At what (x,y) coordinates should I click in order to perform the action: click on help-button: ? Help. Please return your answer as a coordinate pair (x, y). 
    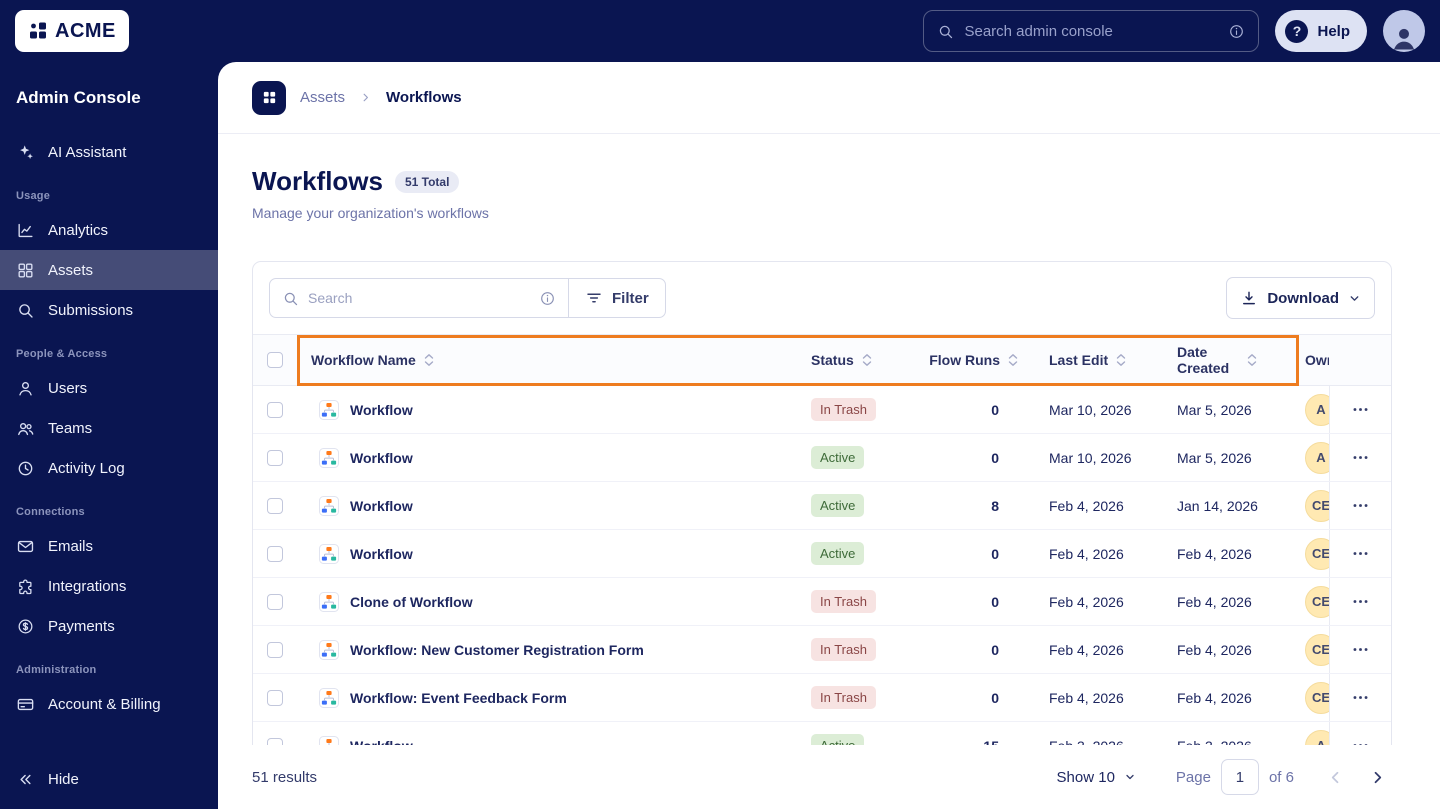
    Looking at the image, I should click on (1321, 31).